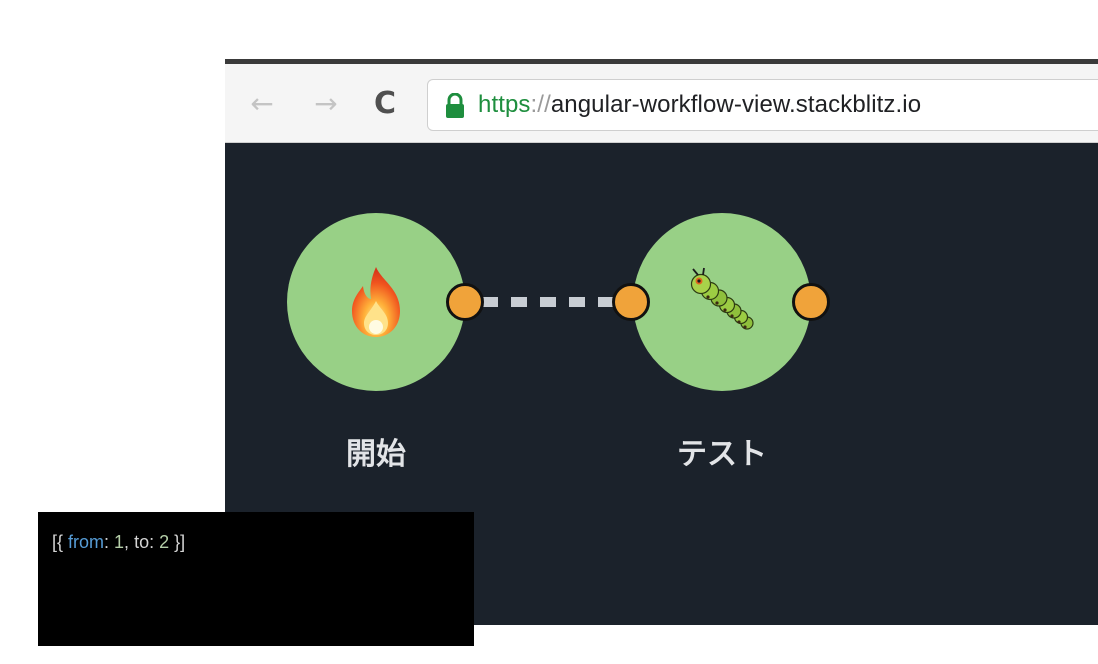 This screenshot has height=664, width=1098. I want to click on fire-icon, so click(376, 302).